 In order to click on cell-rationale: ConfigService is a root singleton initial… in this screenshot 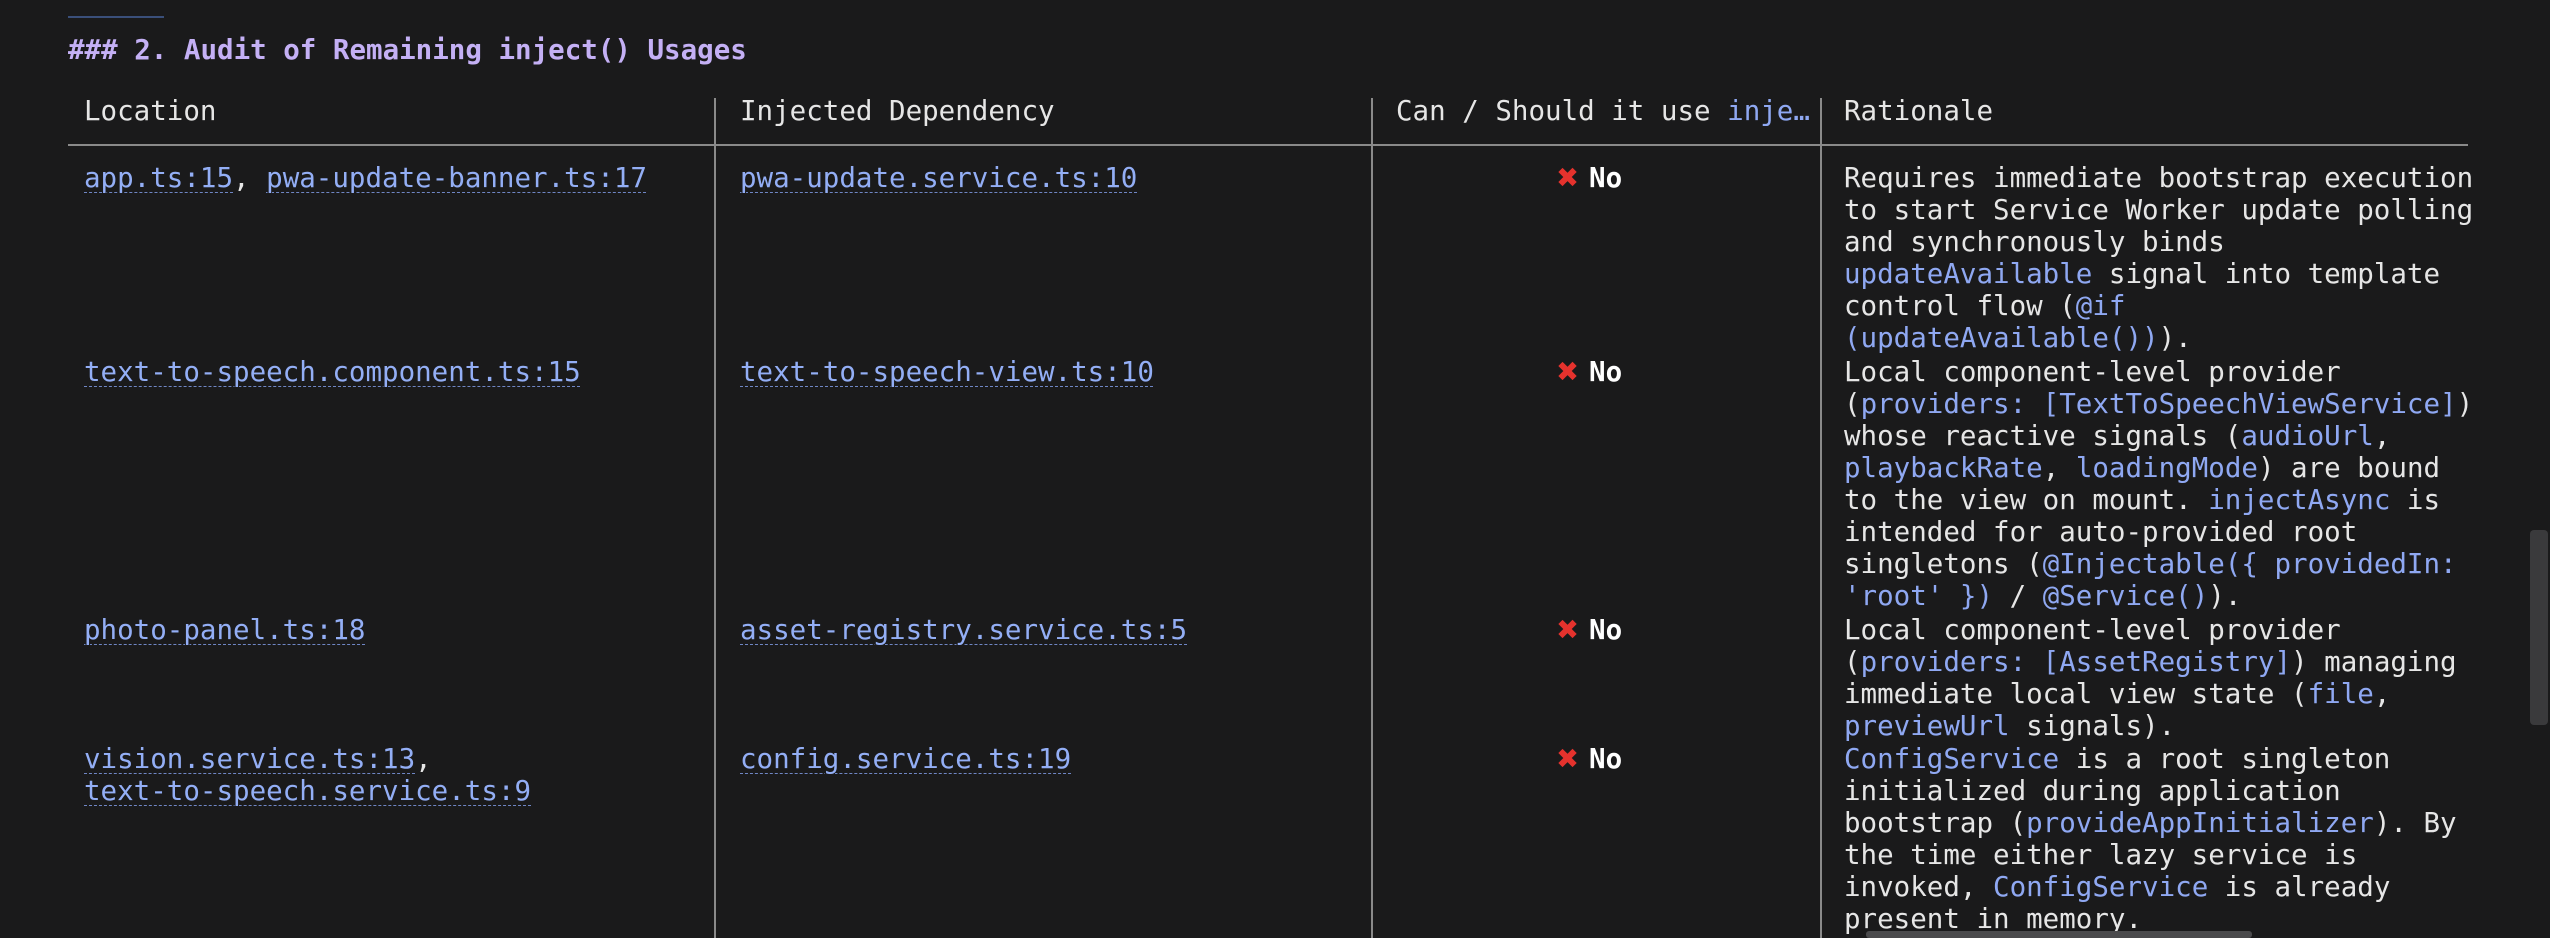, I will do `click(2154, 839)`.